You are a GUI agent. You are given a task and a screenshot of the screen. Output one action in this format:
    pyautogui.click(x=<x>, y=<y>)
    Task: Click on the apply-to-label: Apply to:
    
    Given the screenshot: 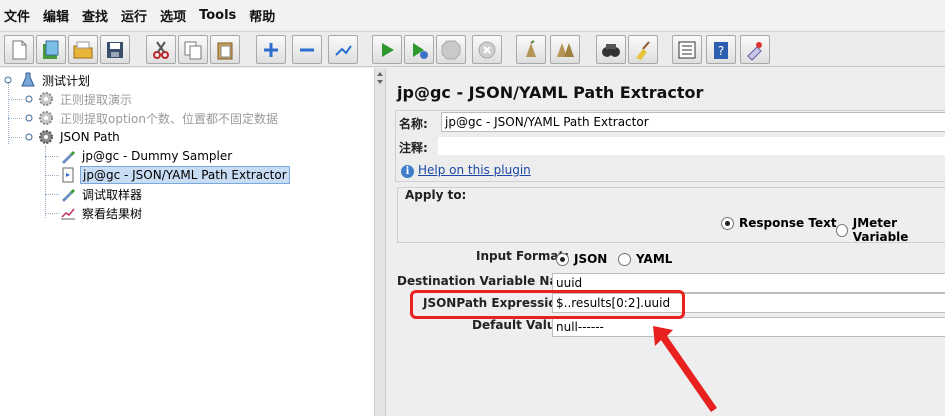 What is the action you would take?
    pyautogui.click(x=436, y=195)
    